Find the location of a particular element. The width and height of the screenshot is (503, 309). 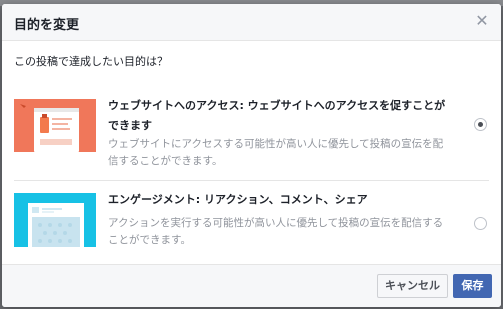

radio-selected-dot is located at coordinates (480, 124).